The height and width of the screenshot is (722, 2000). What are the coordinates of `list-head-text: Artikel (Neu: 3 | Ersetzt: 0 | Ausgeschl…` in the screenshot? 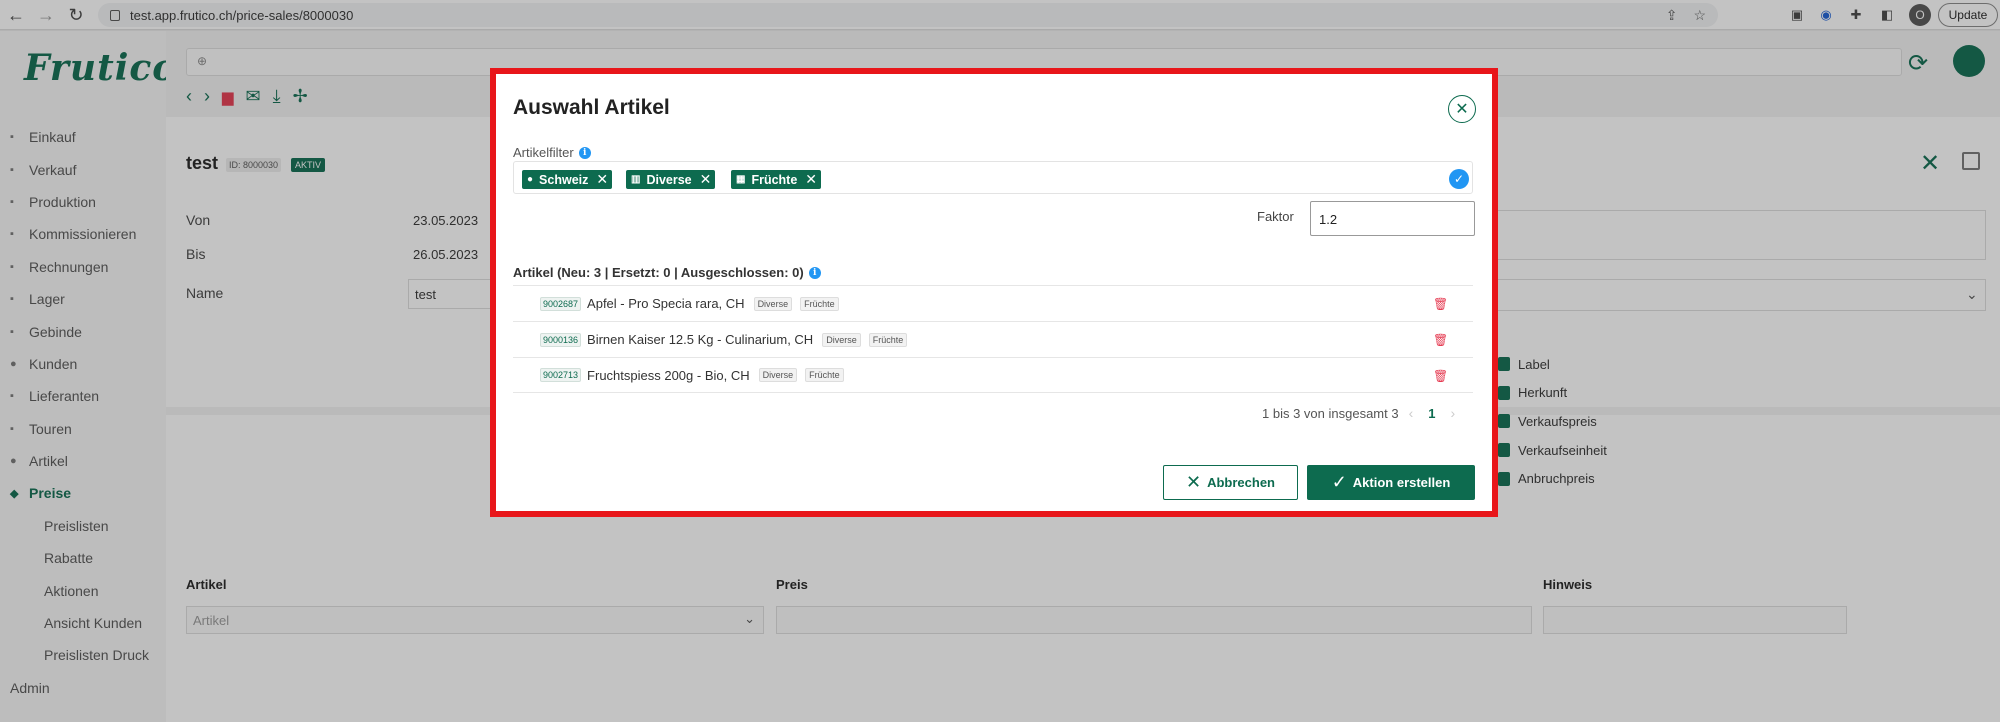 It's located at (658, 272).